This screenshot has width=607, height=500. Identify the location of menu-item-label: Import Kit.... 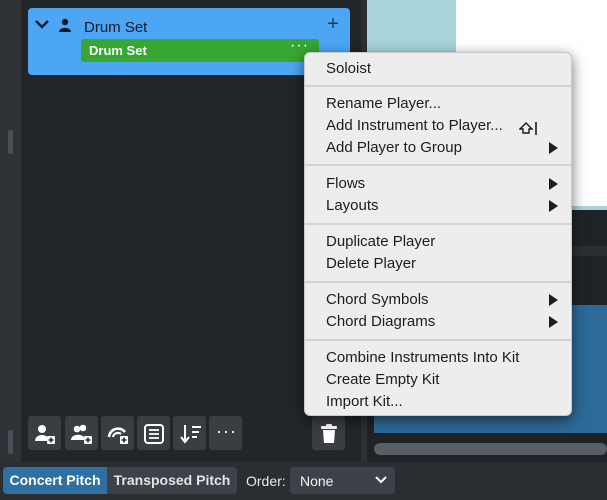
(364, 401).